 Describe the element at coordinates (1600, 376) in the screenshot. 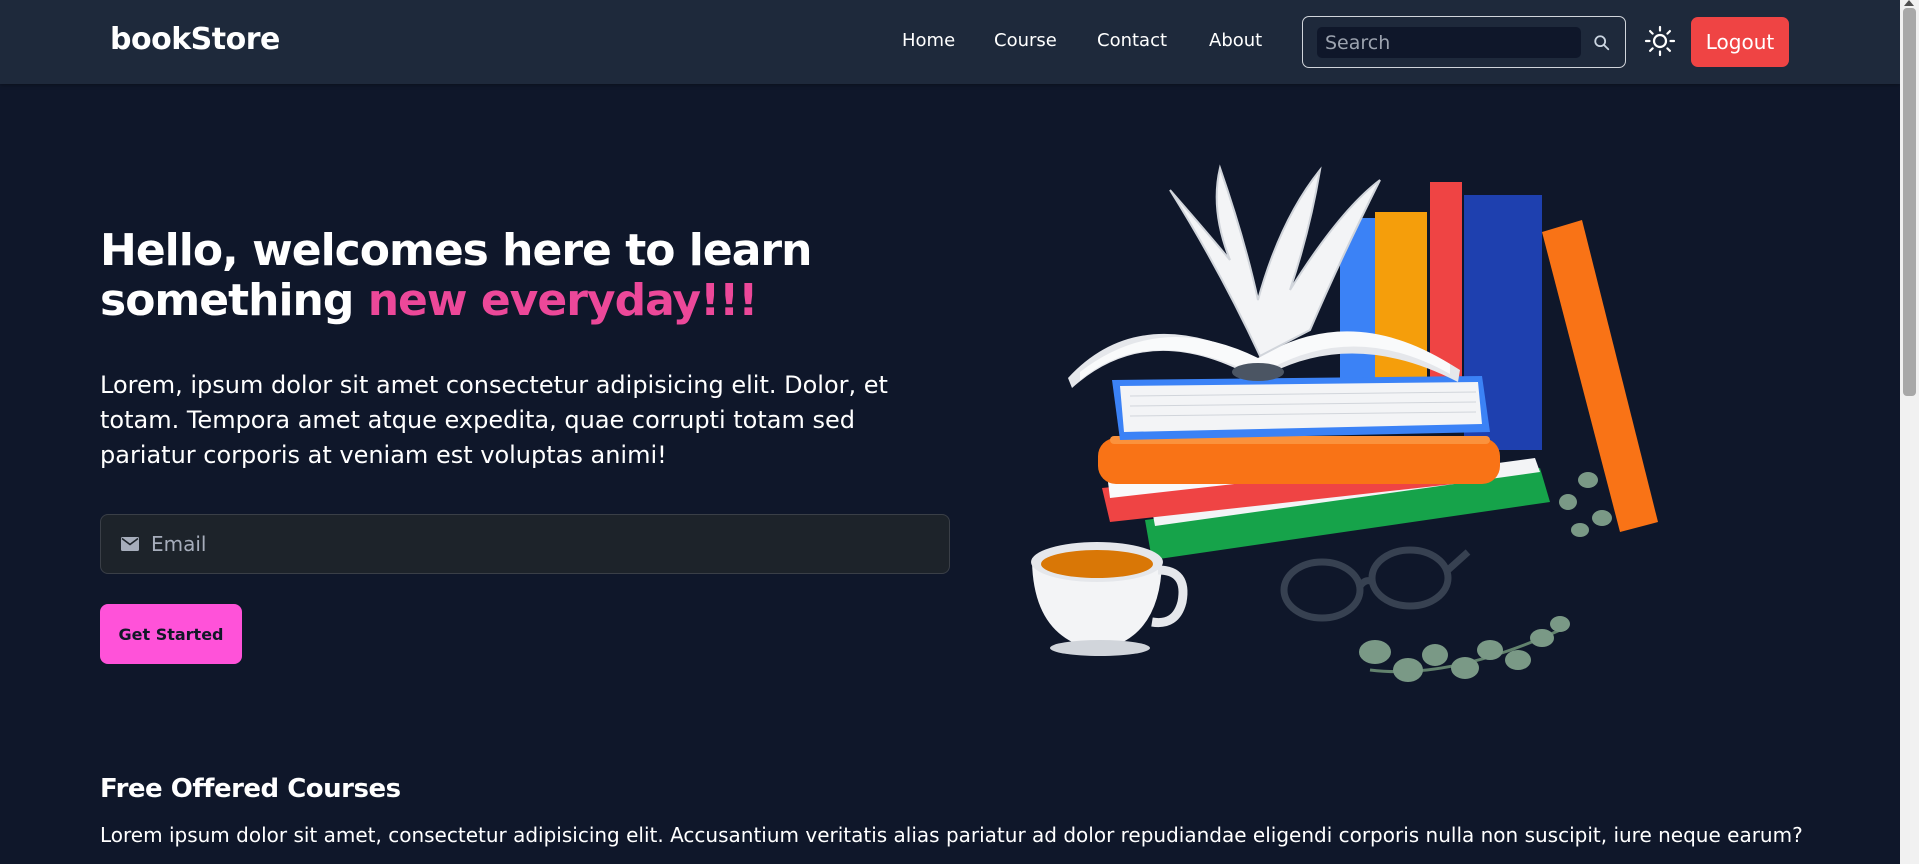

I see `book-leaning-orange` at that location.